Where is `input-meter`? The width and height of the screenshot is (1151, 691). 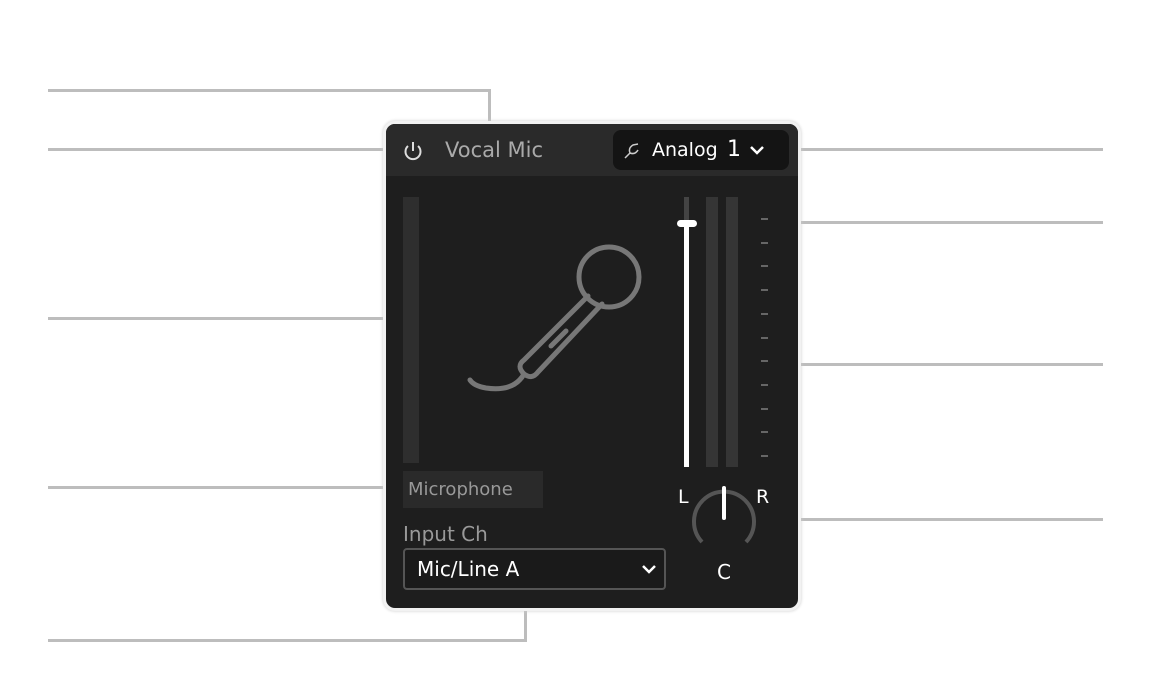
input-meter is located at coordinates (411, 330).